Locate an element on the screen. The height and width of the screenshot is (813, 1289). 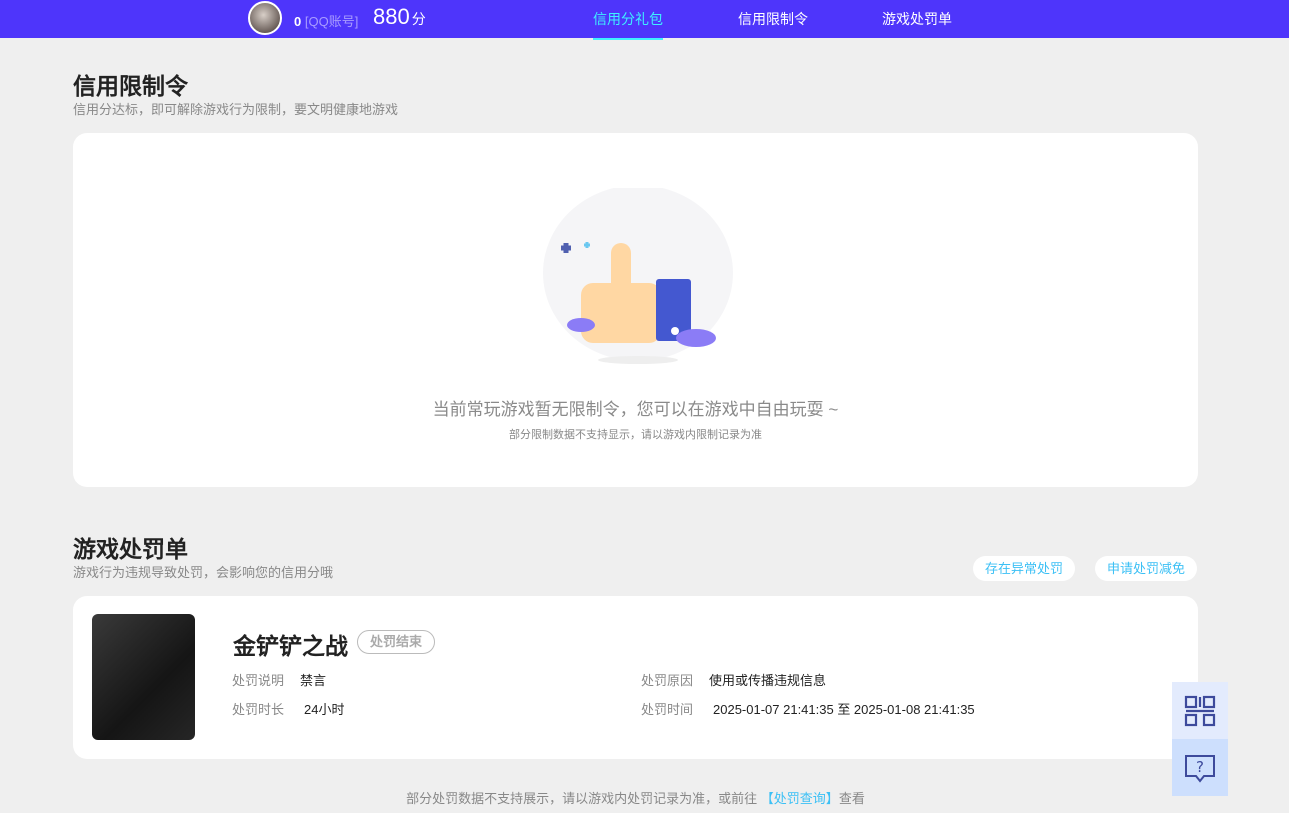
restriction-title: 信用限制令 is located at coordinates (130, 86).